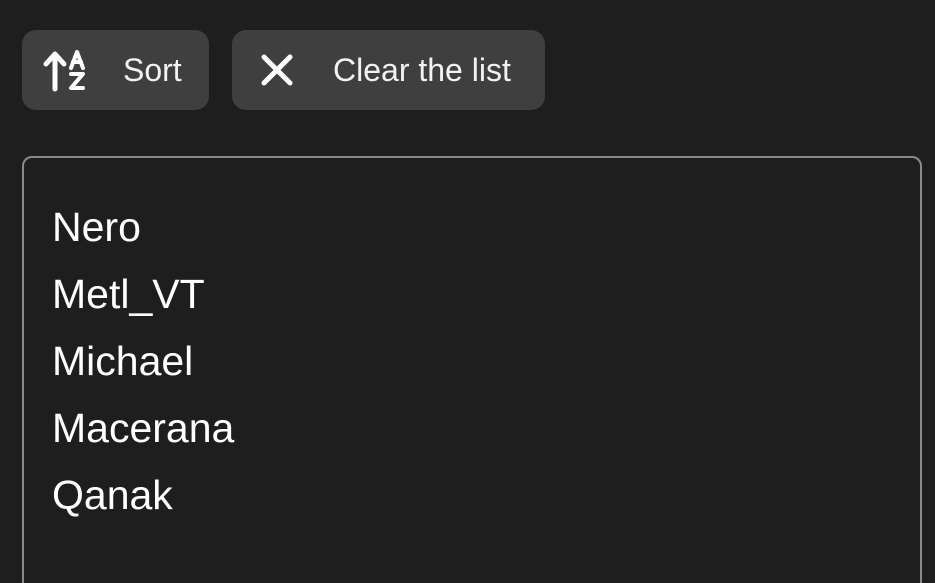 This screenshot has width=935, height=583. I want to click on list-item: Macerana, so click(143, 428).